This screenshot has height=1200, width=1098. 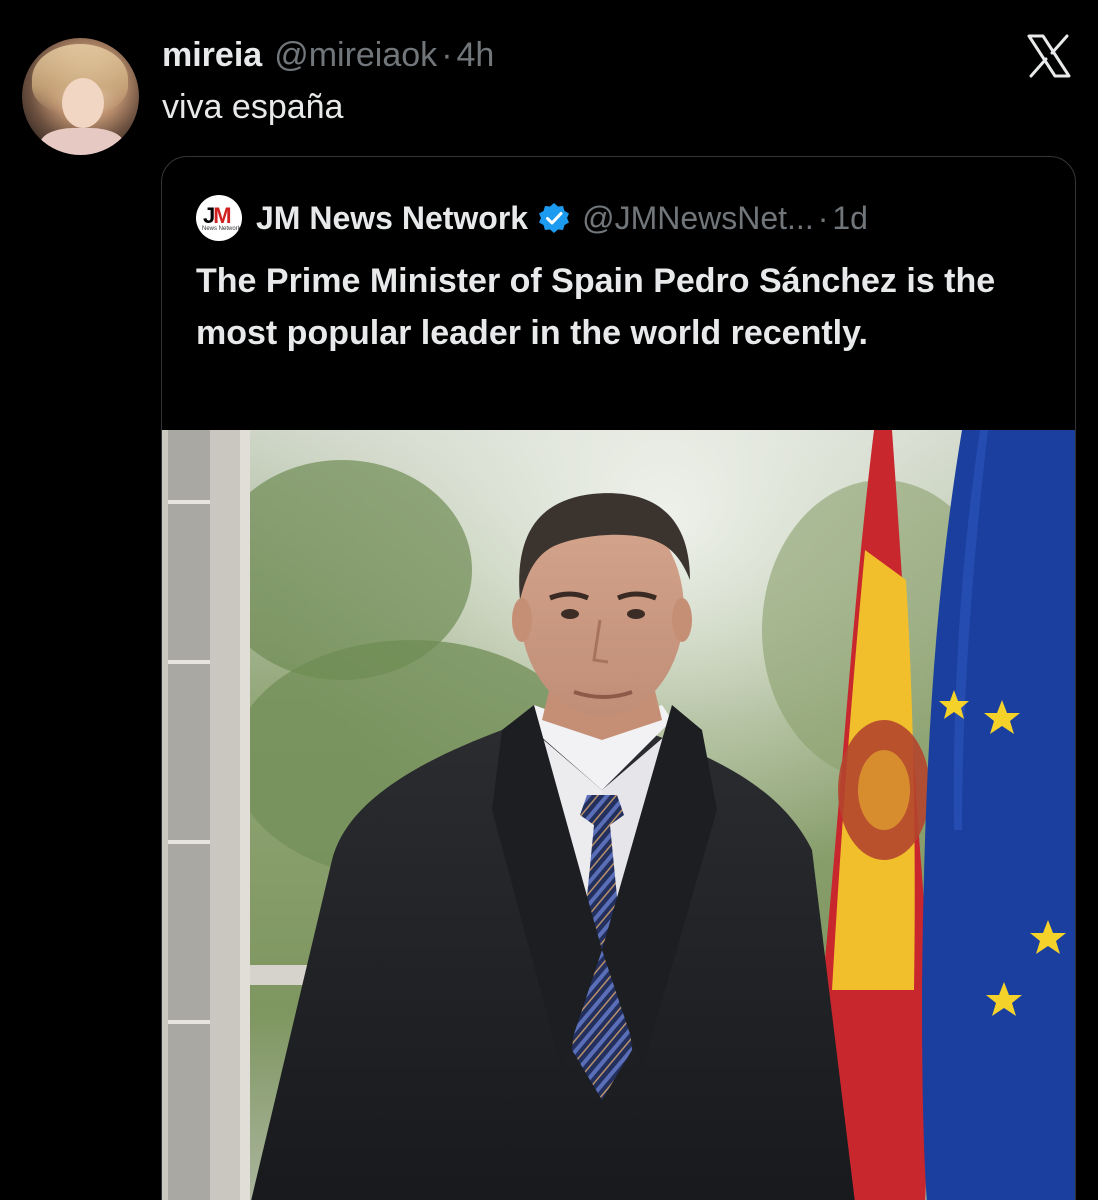 I want to click on post-header: mireia @mireiaok · 4h, so click(x=328, y=55).